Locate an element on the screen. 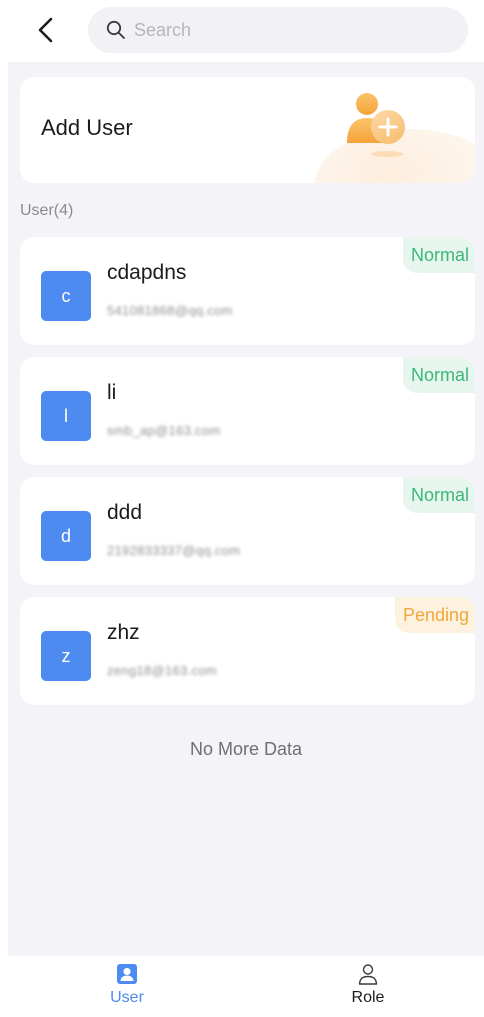  tab-role: Role is located at coordinates (368, 984).